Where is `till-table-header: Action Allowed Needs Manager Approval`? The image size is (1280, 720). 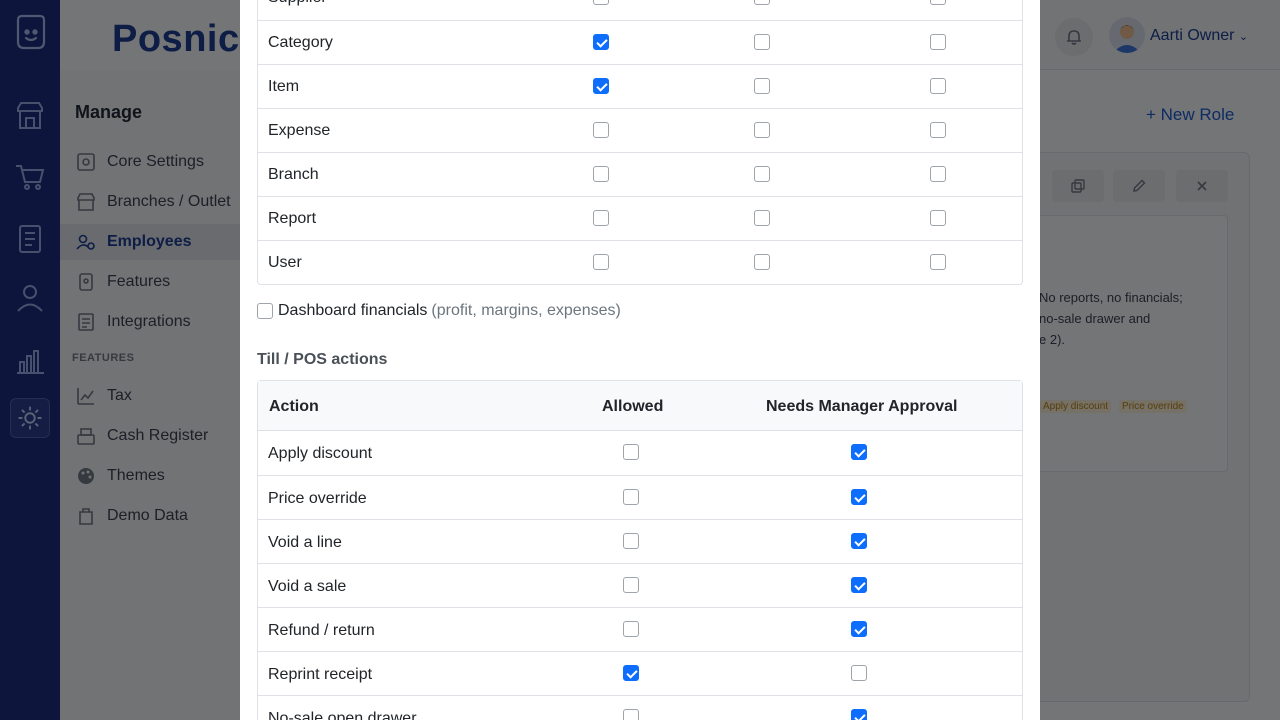
till-table-header: Action Allowed Needs Manager Approval is located at coordinates (640, 406).